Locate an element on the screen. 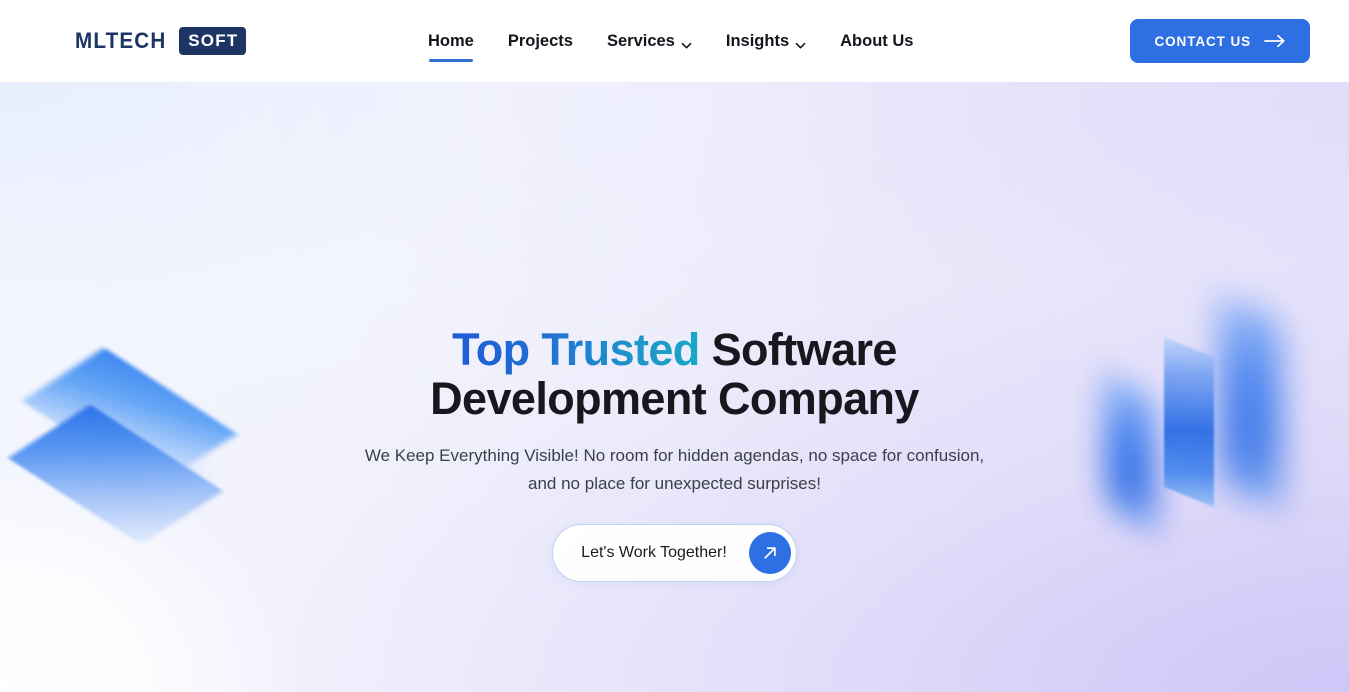  nav-item-projects: Projects is located at coordinates (540, 41).